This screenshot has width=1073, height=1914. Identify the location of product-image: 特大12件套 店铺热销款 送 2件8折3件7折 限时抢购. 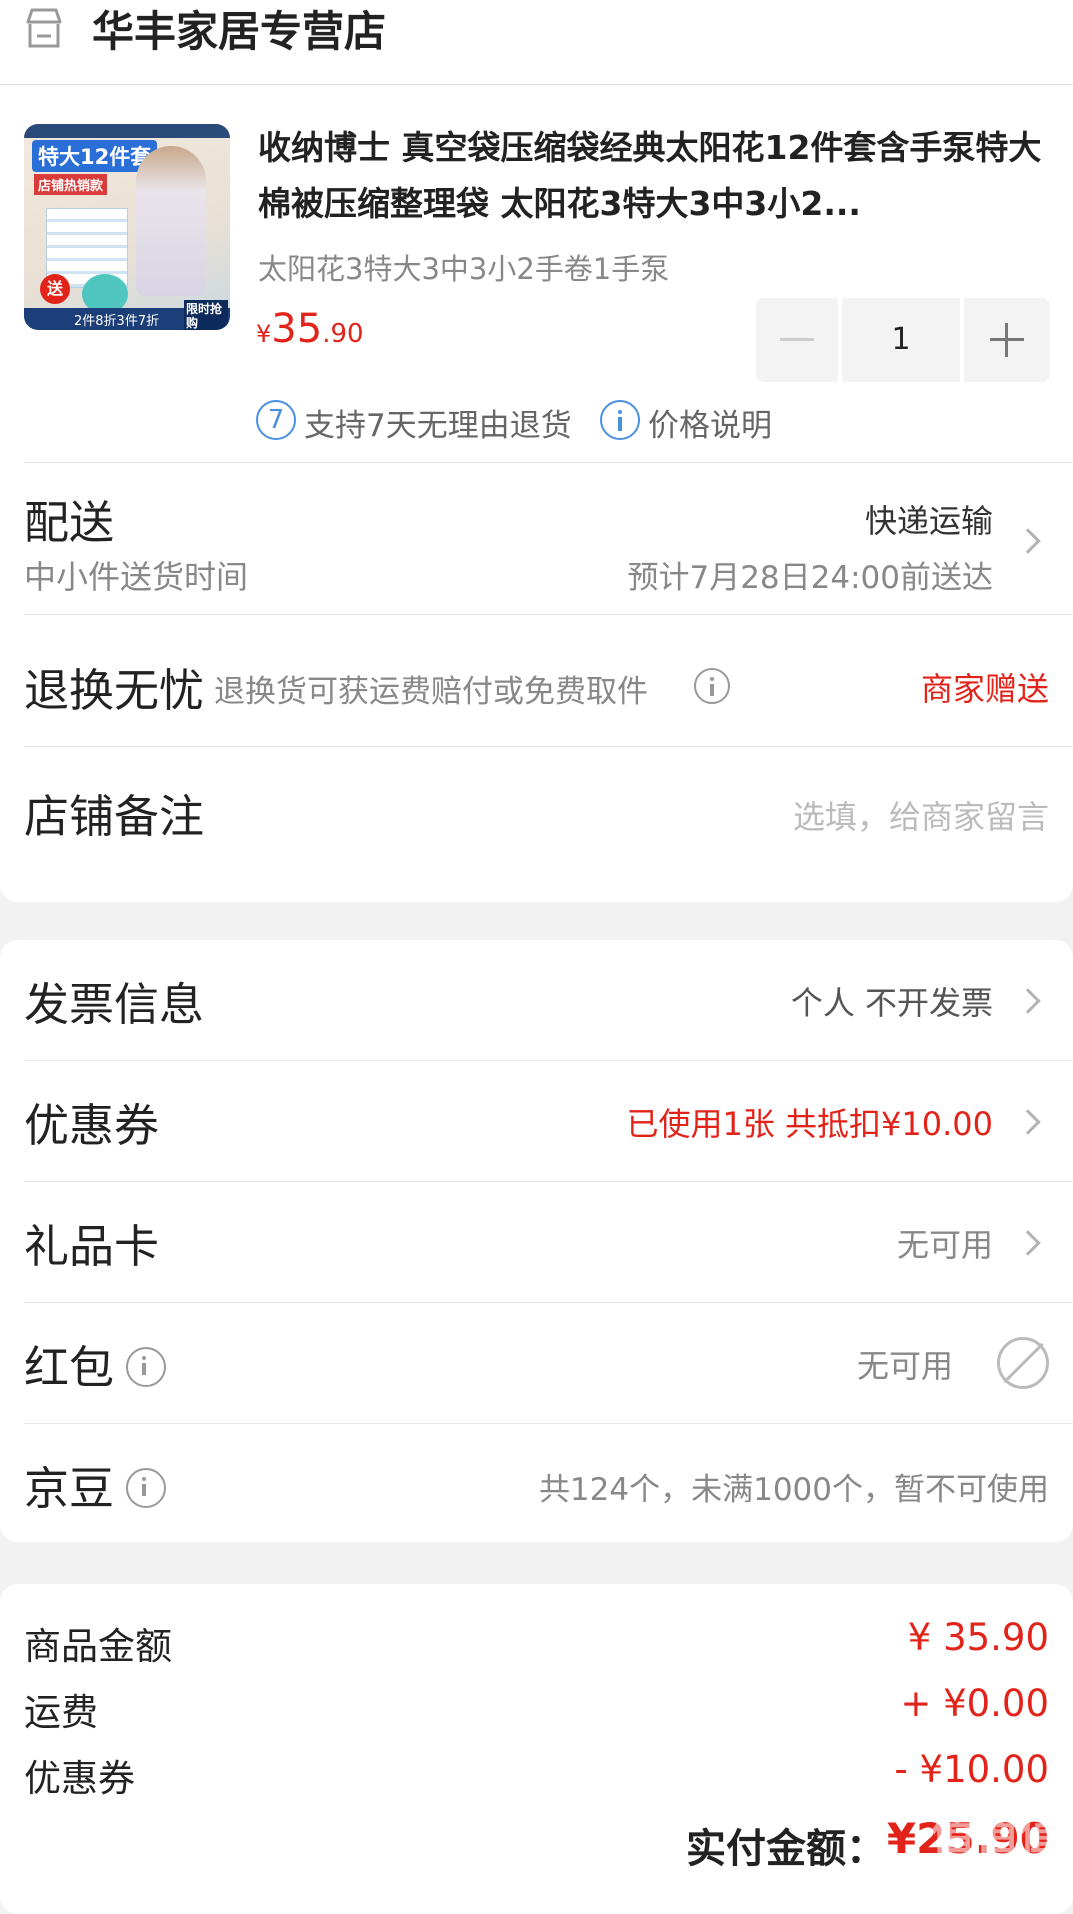
(127, 227).